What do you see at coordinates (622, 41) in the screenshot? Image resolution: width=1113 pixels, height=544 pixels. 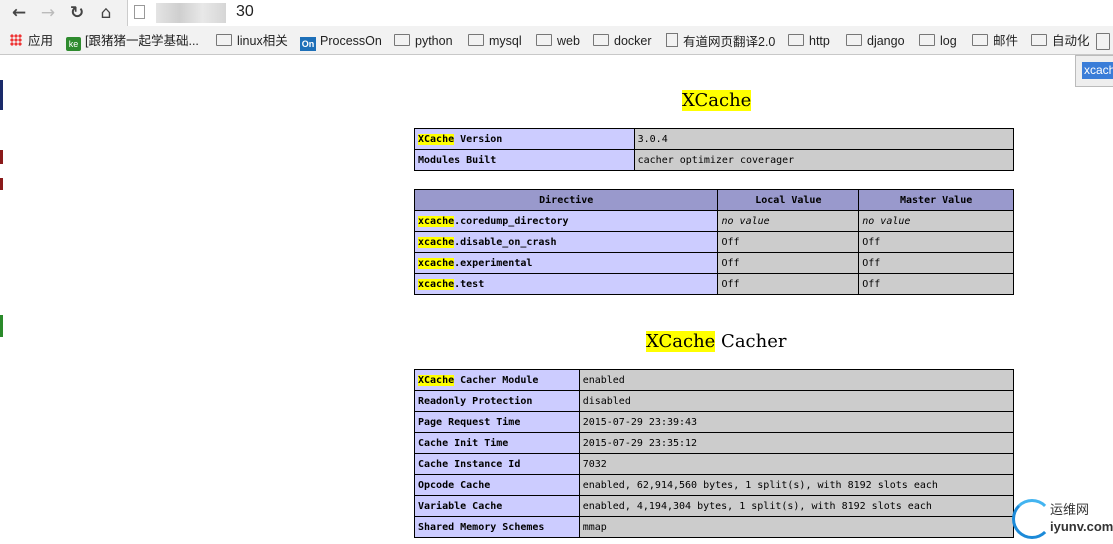 I see `bookmark-docker: docker` at bounding box center [622, 41].